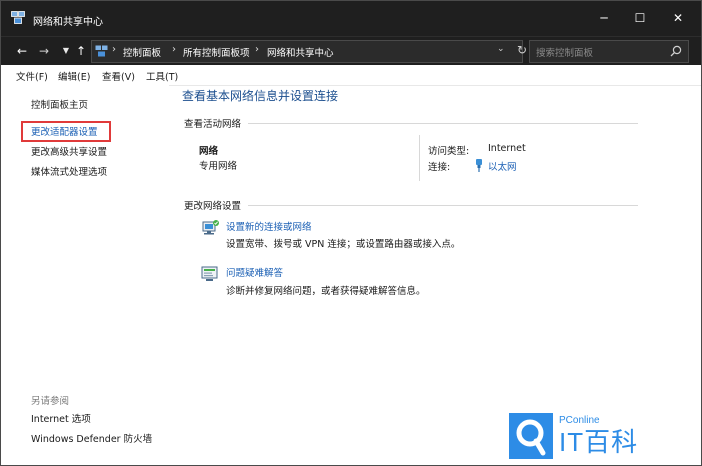 The height and width of the screenshot is (466, 702). I want to click on menu-edit: 编辑(E), so click(74, 76).